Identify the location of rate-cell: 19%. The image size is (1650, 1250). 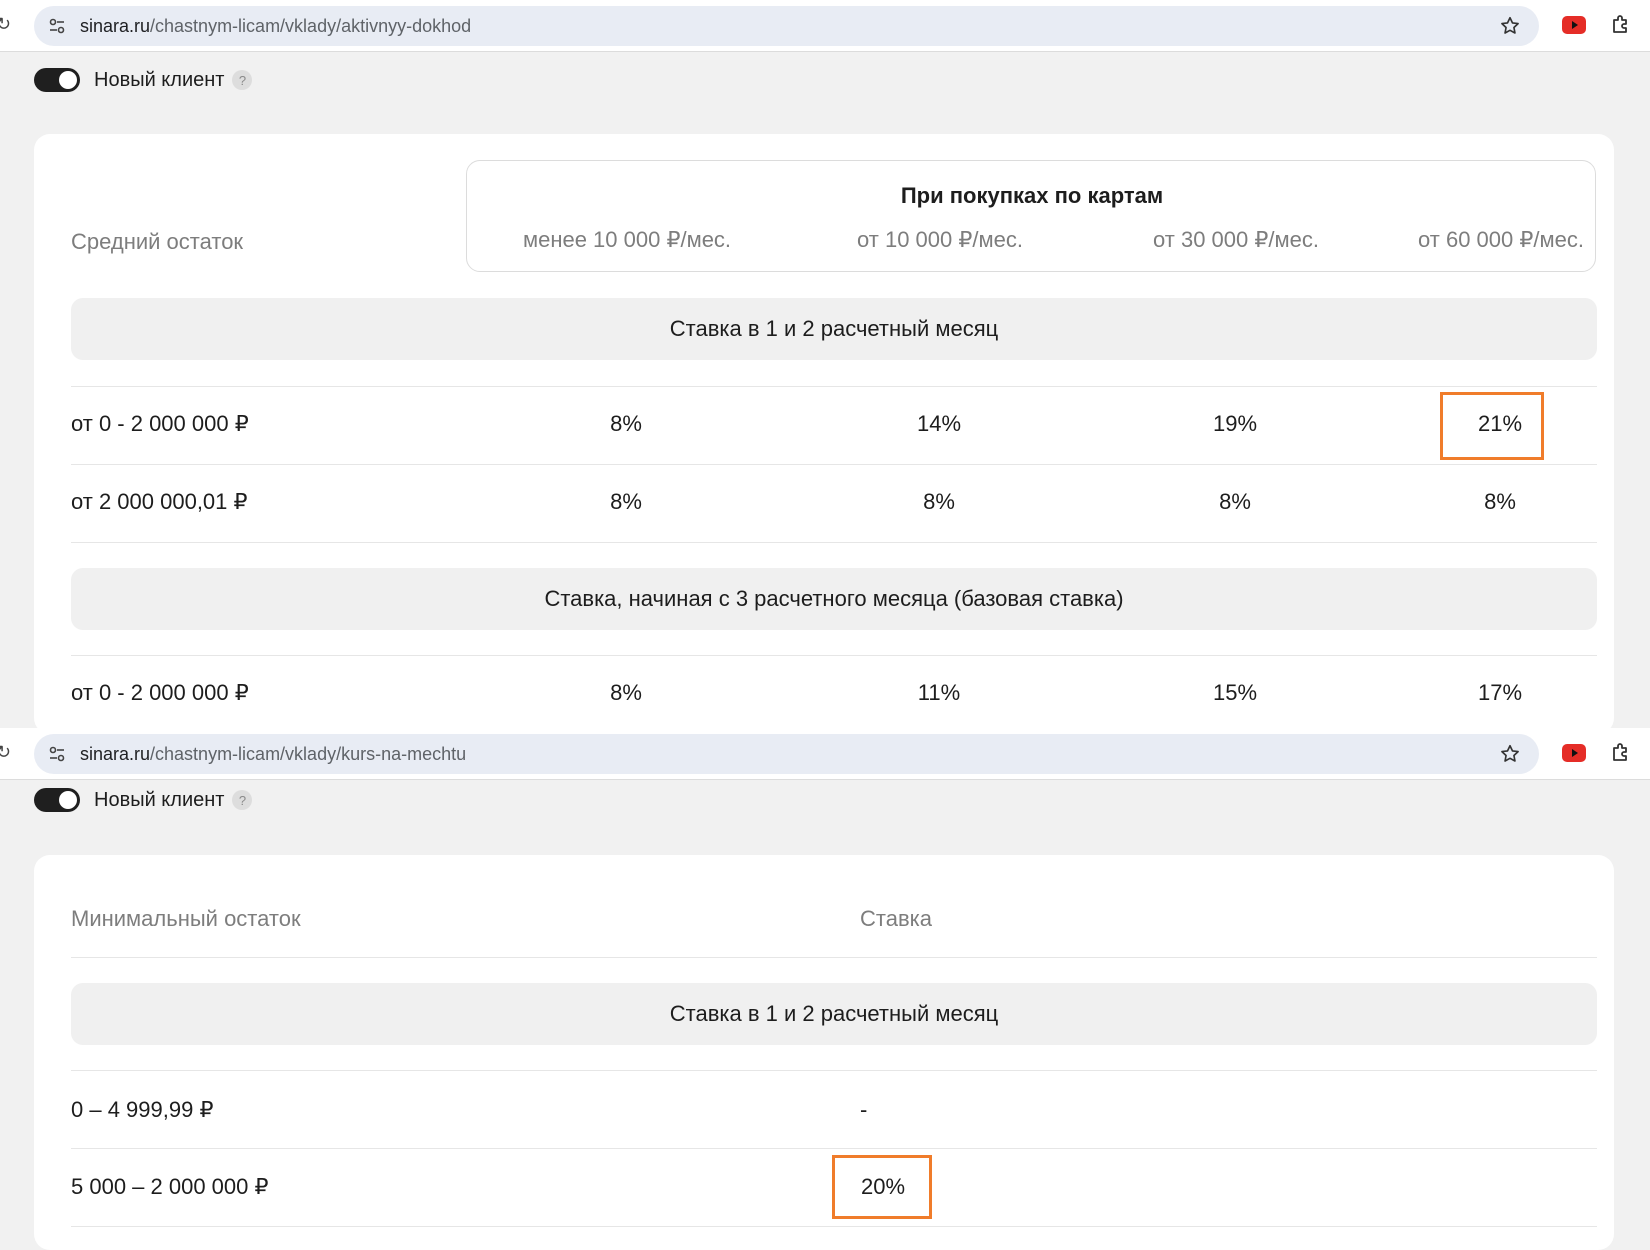
(1235, 423).